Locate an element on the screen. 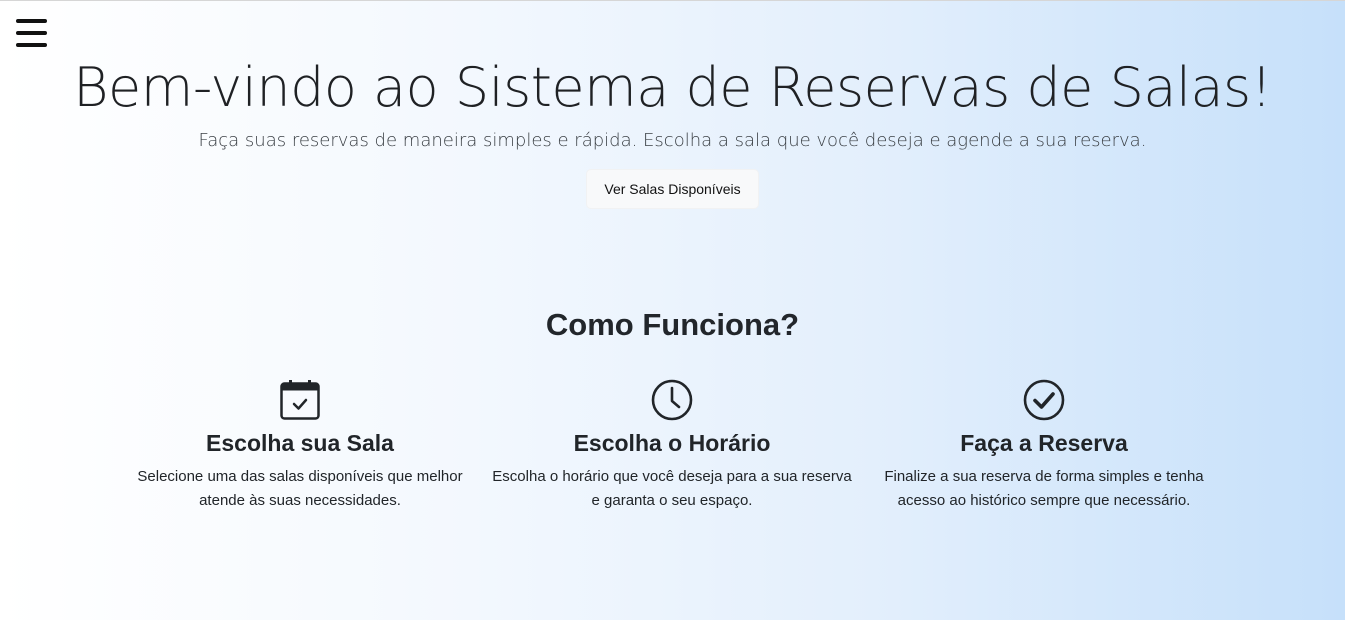  view-available-rooms-button: Ver Salas Disponíveis is located at coordinates (672, 189).